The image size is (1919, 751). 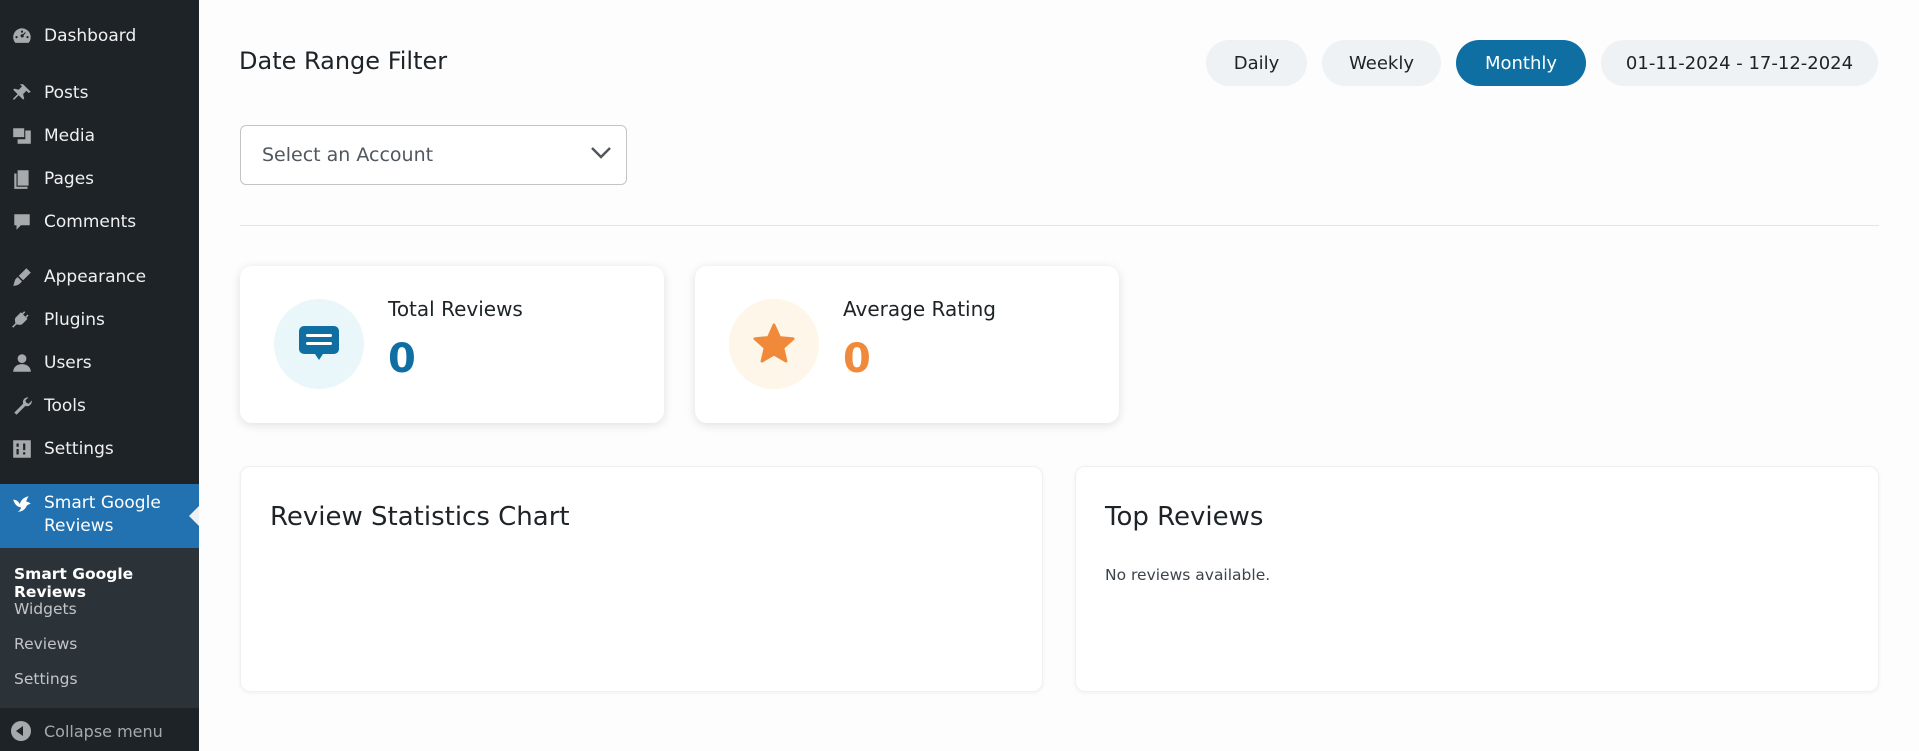 I want to click on page-title: Date Range Filter, so click(x=343, y=61).